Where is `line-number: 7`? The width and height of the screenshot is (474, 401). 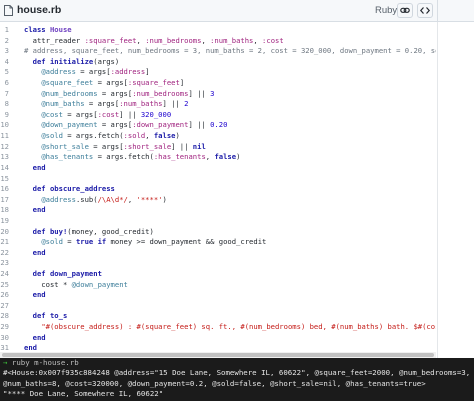 line-number: 7 is located at coordinates (4, 94).